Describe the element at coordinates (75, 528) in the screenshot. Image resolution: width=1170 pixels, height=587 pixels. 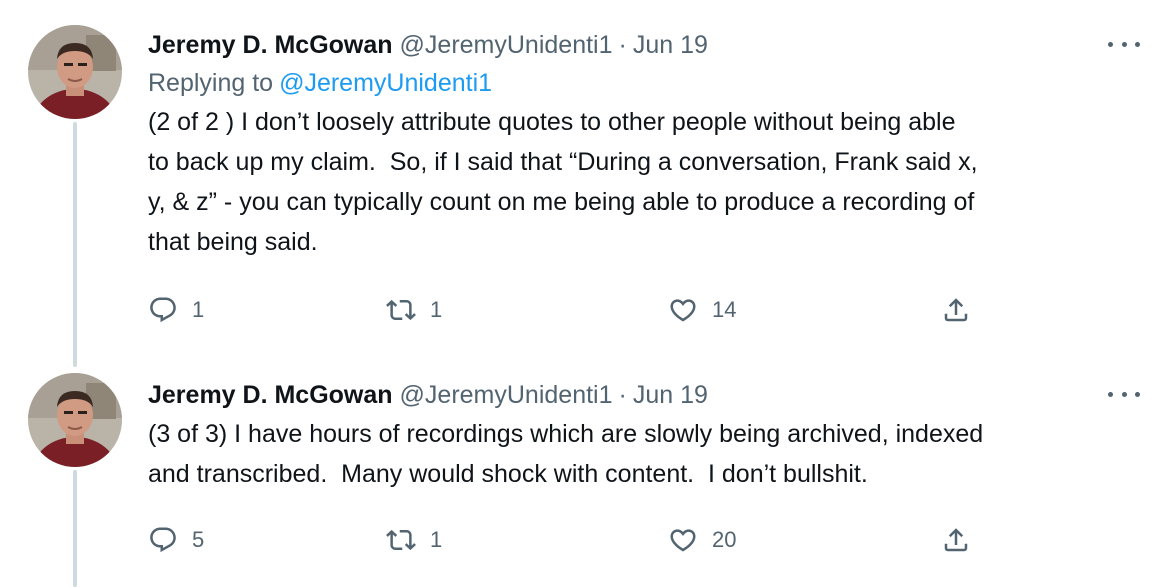
I see `thread-connector-line` at that location.